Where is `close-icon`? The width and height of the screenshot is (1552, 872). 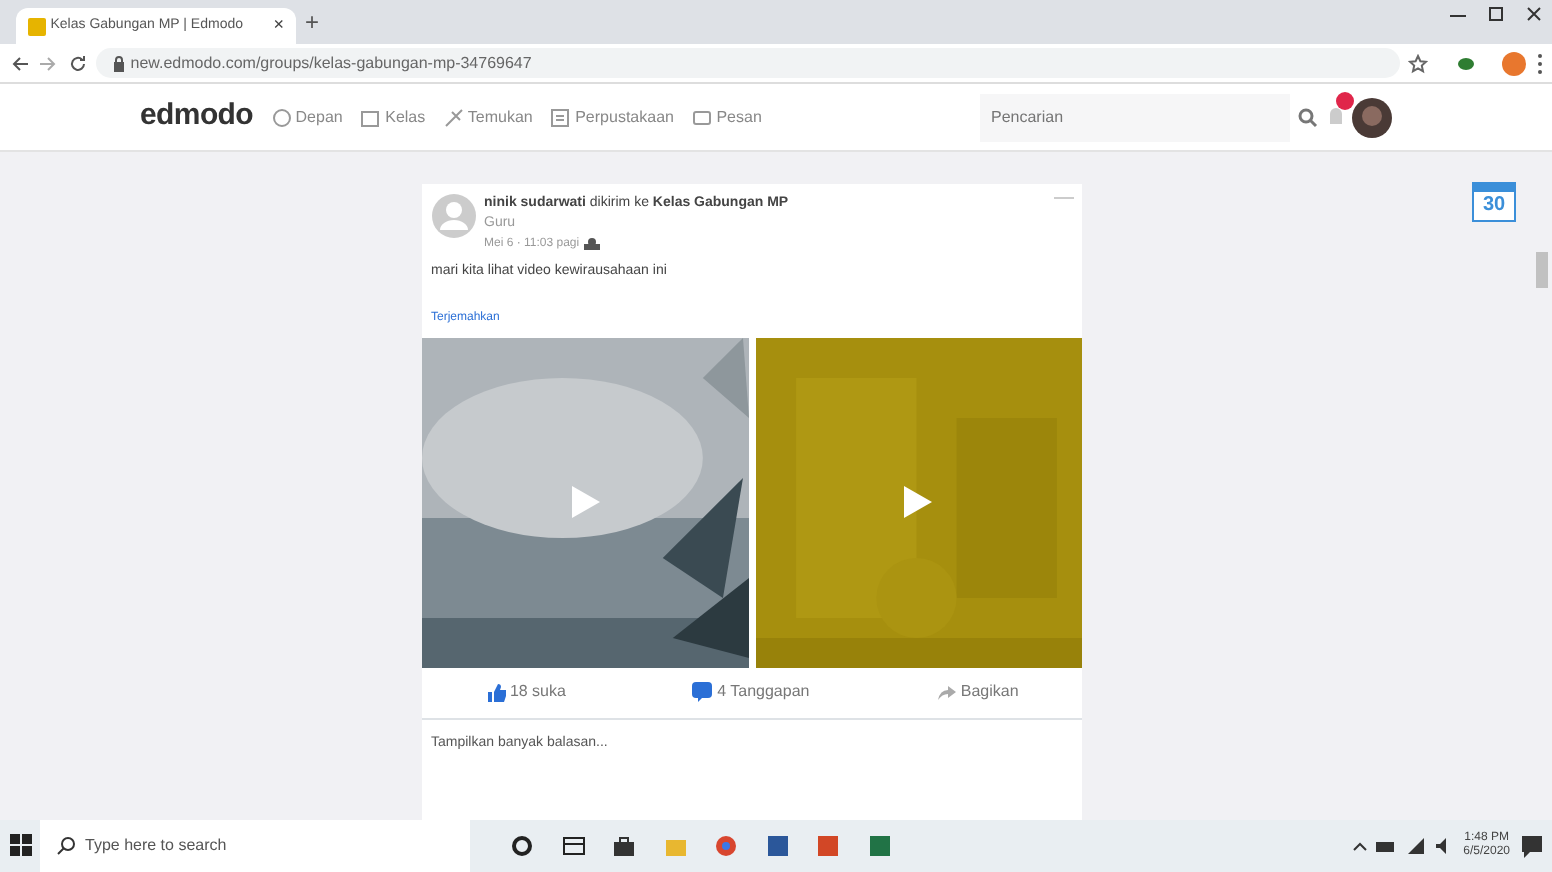
close-icon is located at coordinates (1533, 14).